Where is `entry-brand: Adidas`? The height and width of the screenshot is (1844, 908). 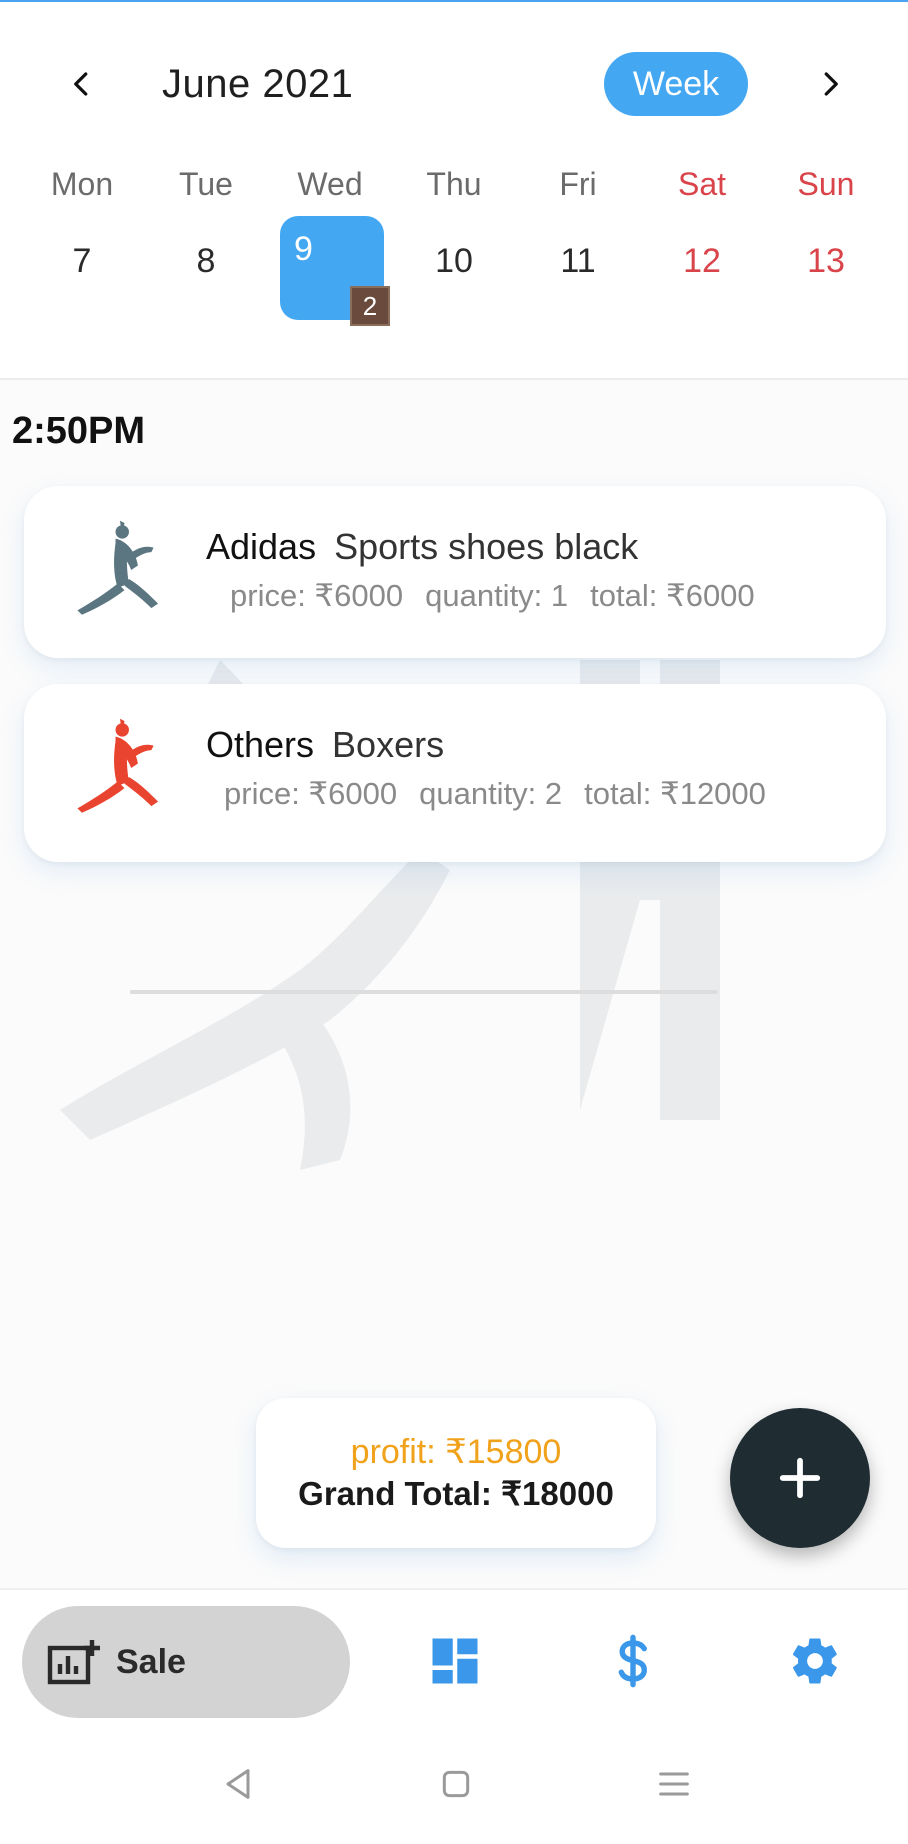 entry-brand: Adidas is located at coordinates (261, 546).